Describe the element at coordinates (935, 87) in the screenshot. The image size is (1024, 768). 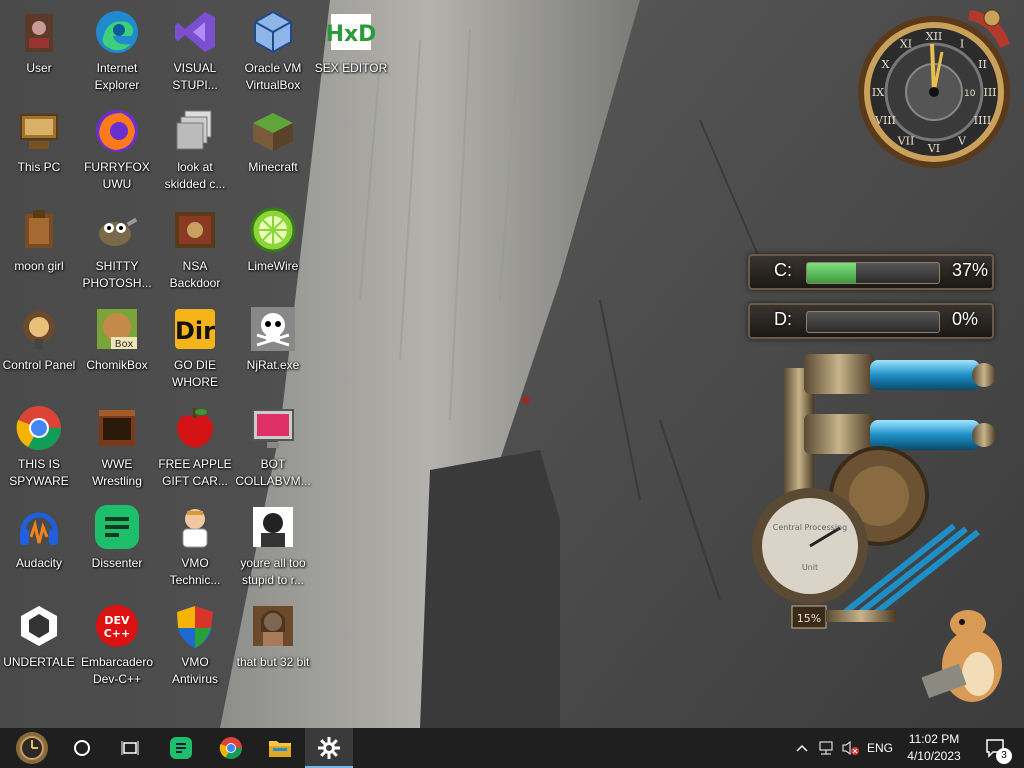
I see `steampunk-clock-widget: XIIIIIIIIIIIIVVIVIIVIIIIXXXI 10` at that location.